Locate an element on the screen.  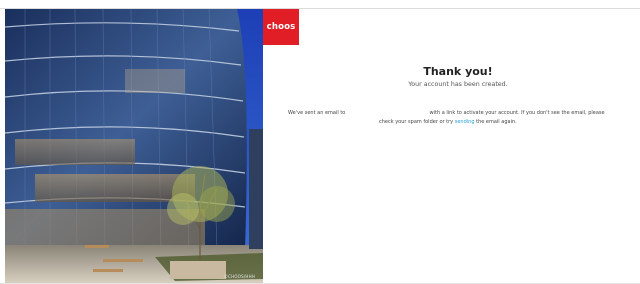
choos-logo: choos is located at coordinates (281, 27).